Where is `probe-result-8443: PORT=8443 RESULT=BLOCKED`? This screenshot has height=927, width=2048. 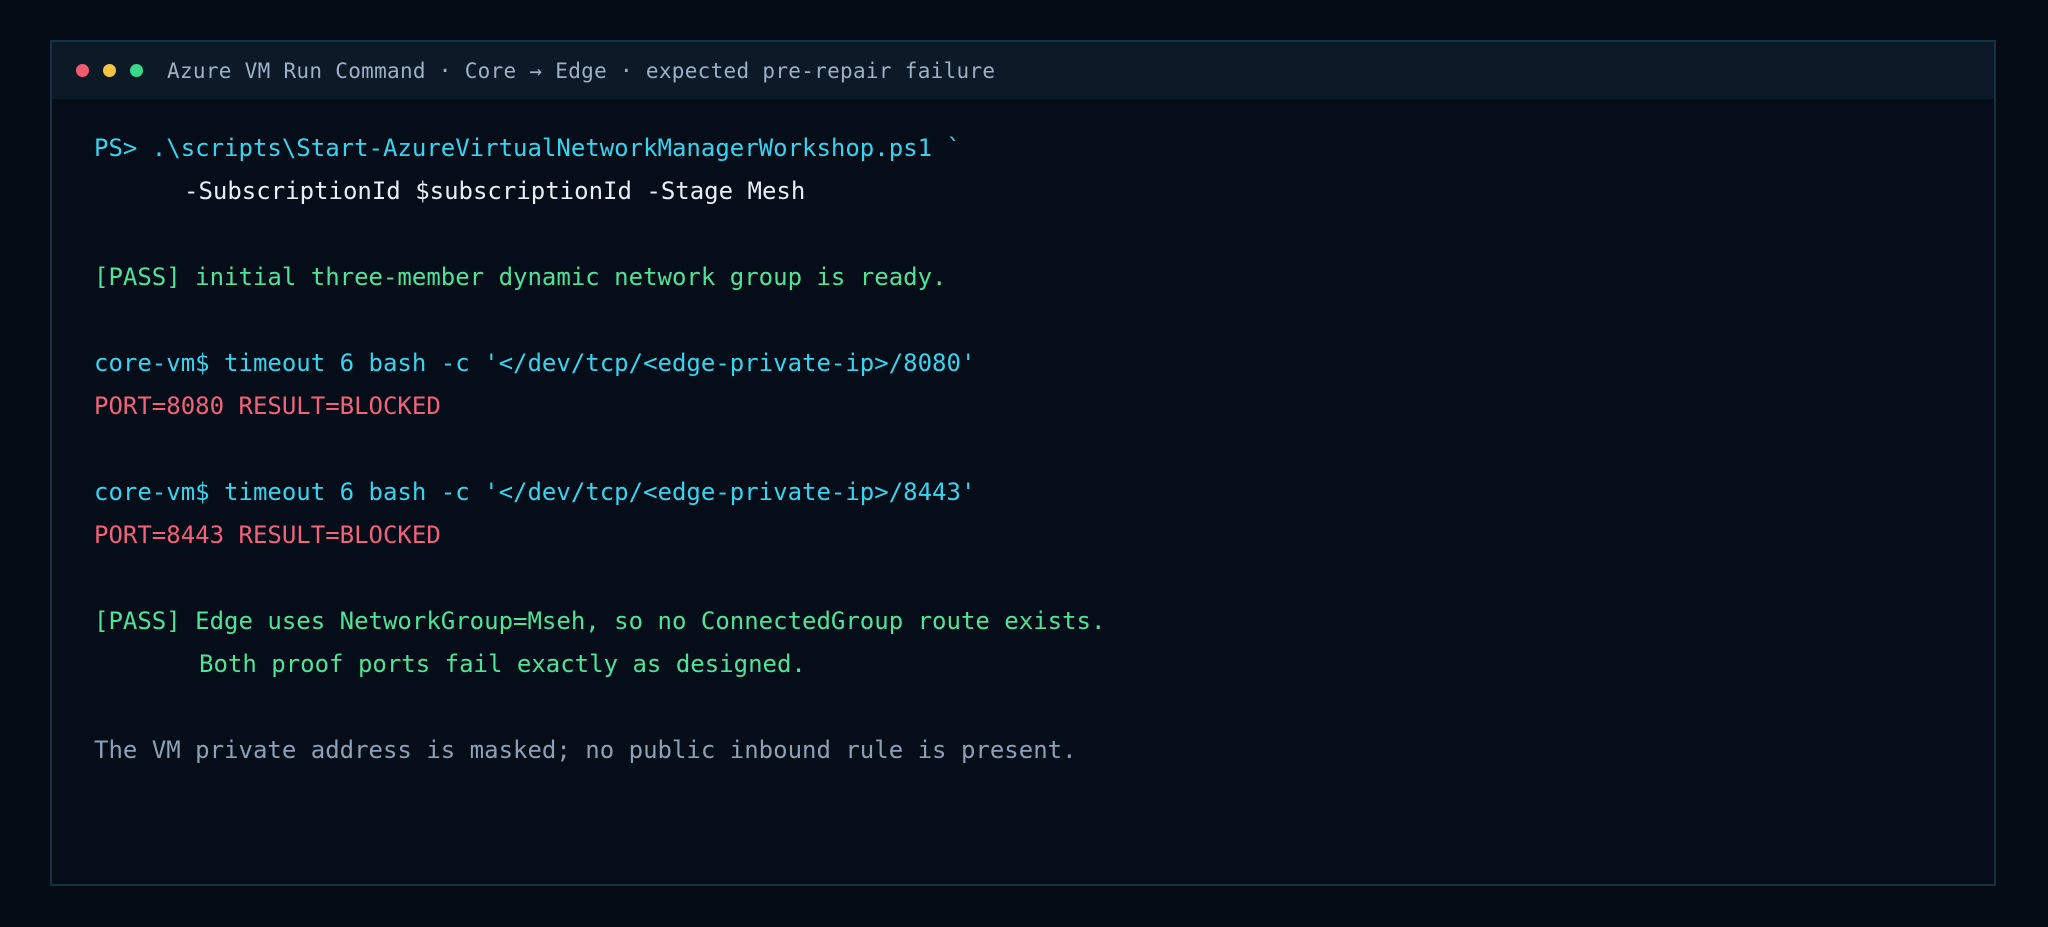 probe-result-8443: PORT=8443 RESULT=BLOCKED is located at coordinates (267, 535).